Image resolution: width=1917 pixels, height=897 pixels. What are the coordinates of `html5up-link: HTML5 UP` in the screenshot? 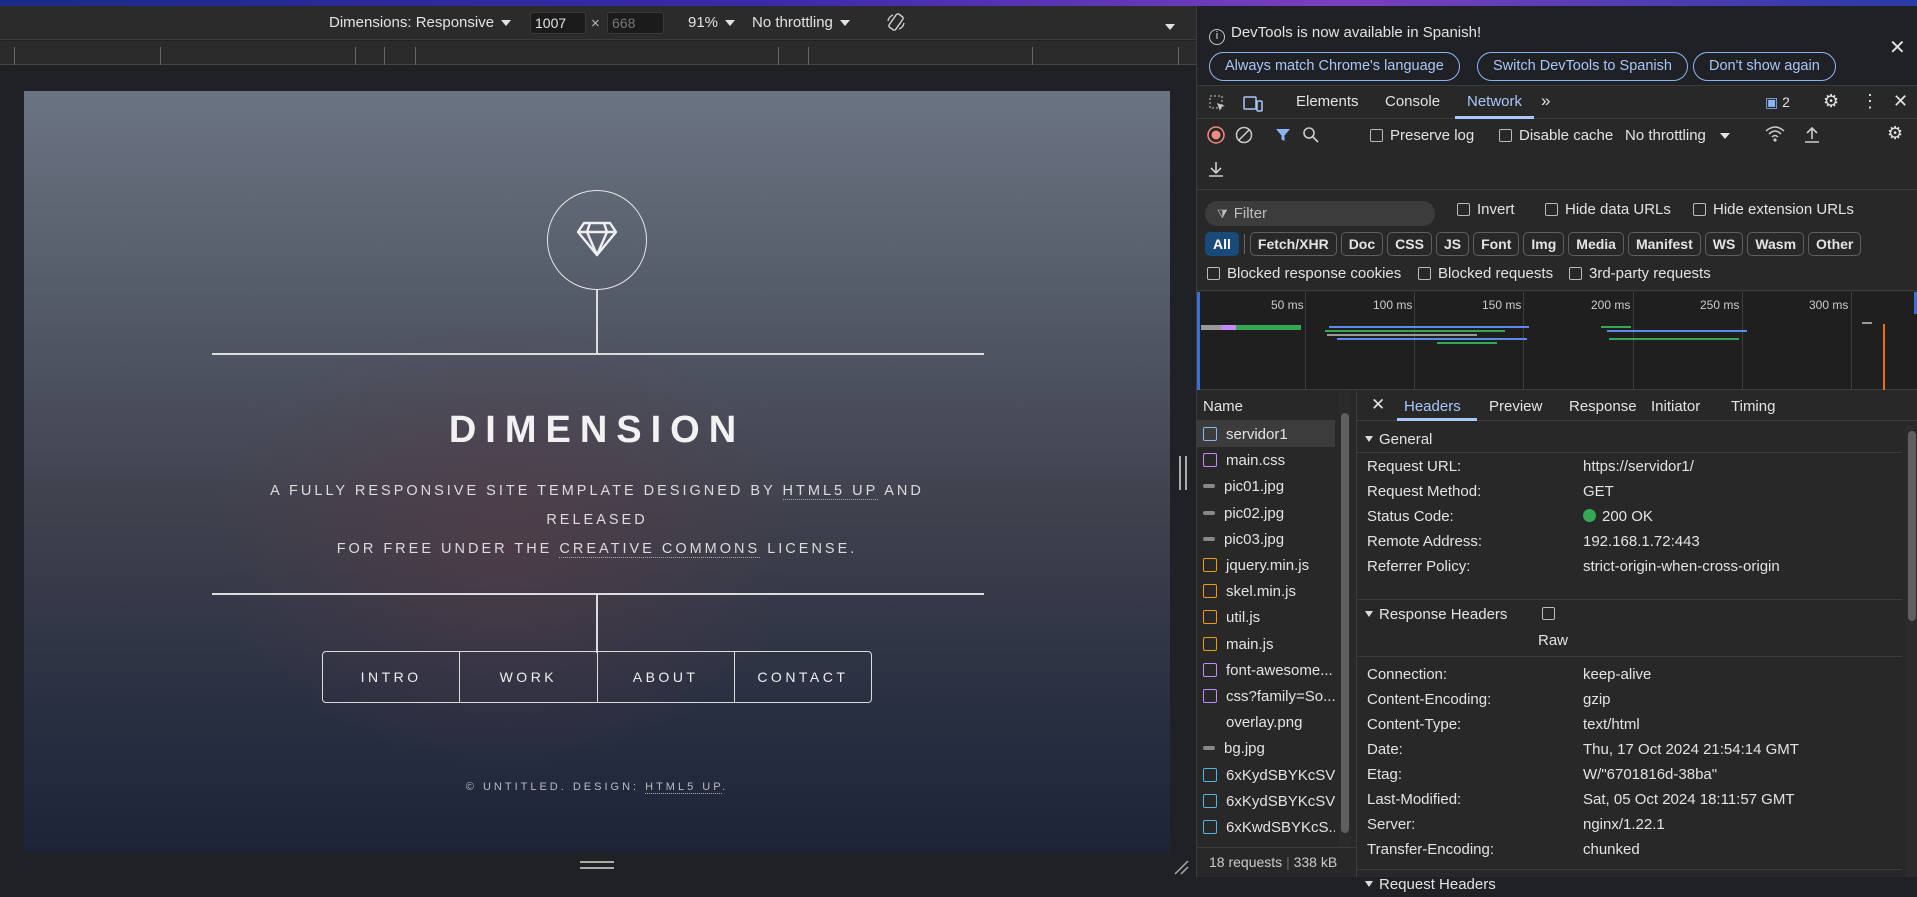 It's located at (830, 491).